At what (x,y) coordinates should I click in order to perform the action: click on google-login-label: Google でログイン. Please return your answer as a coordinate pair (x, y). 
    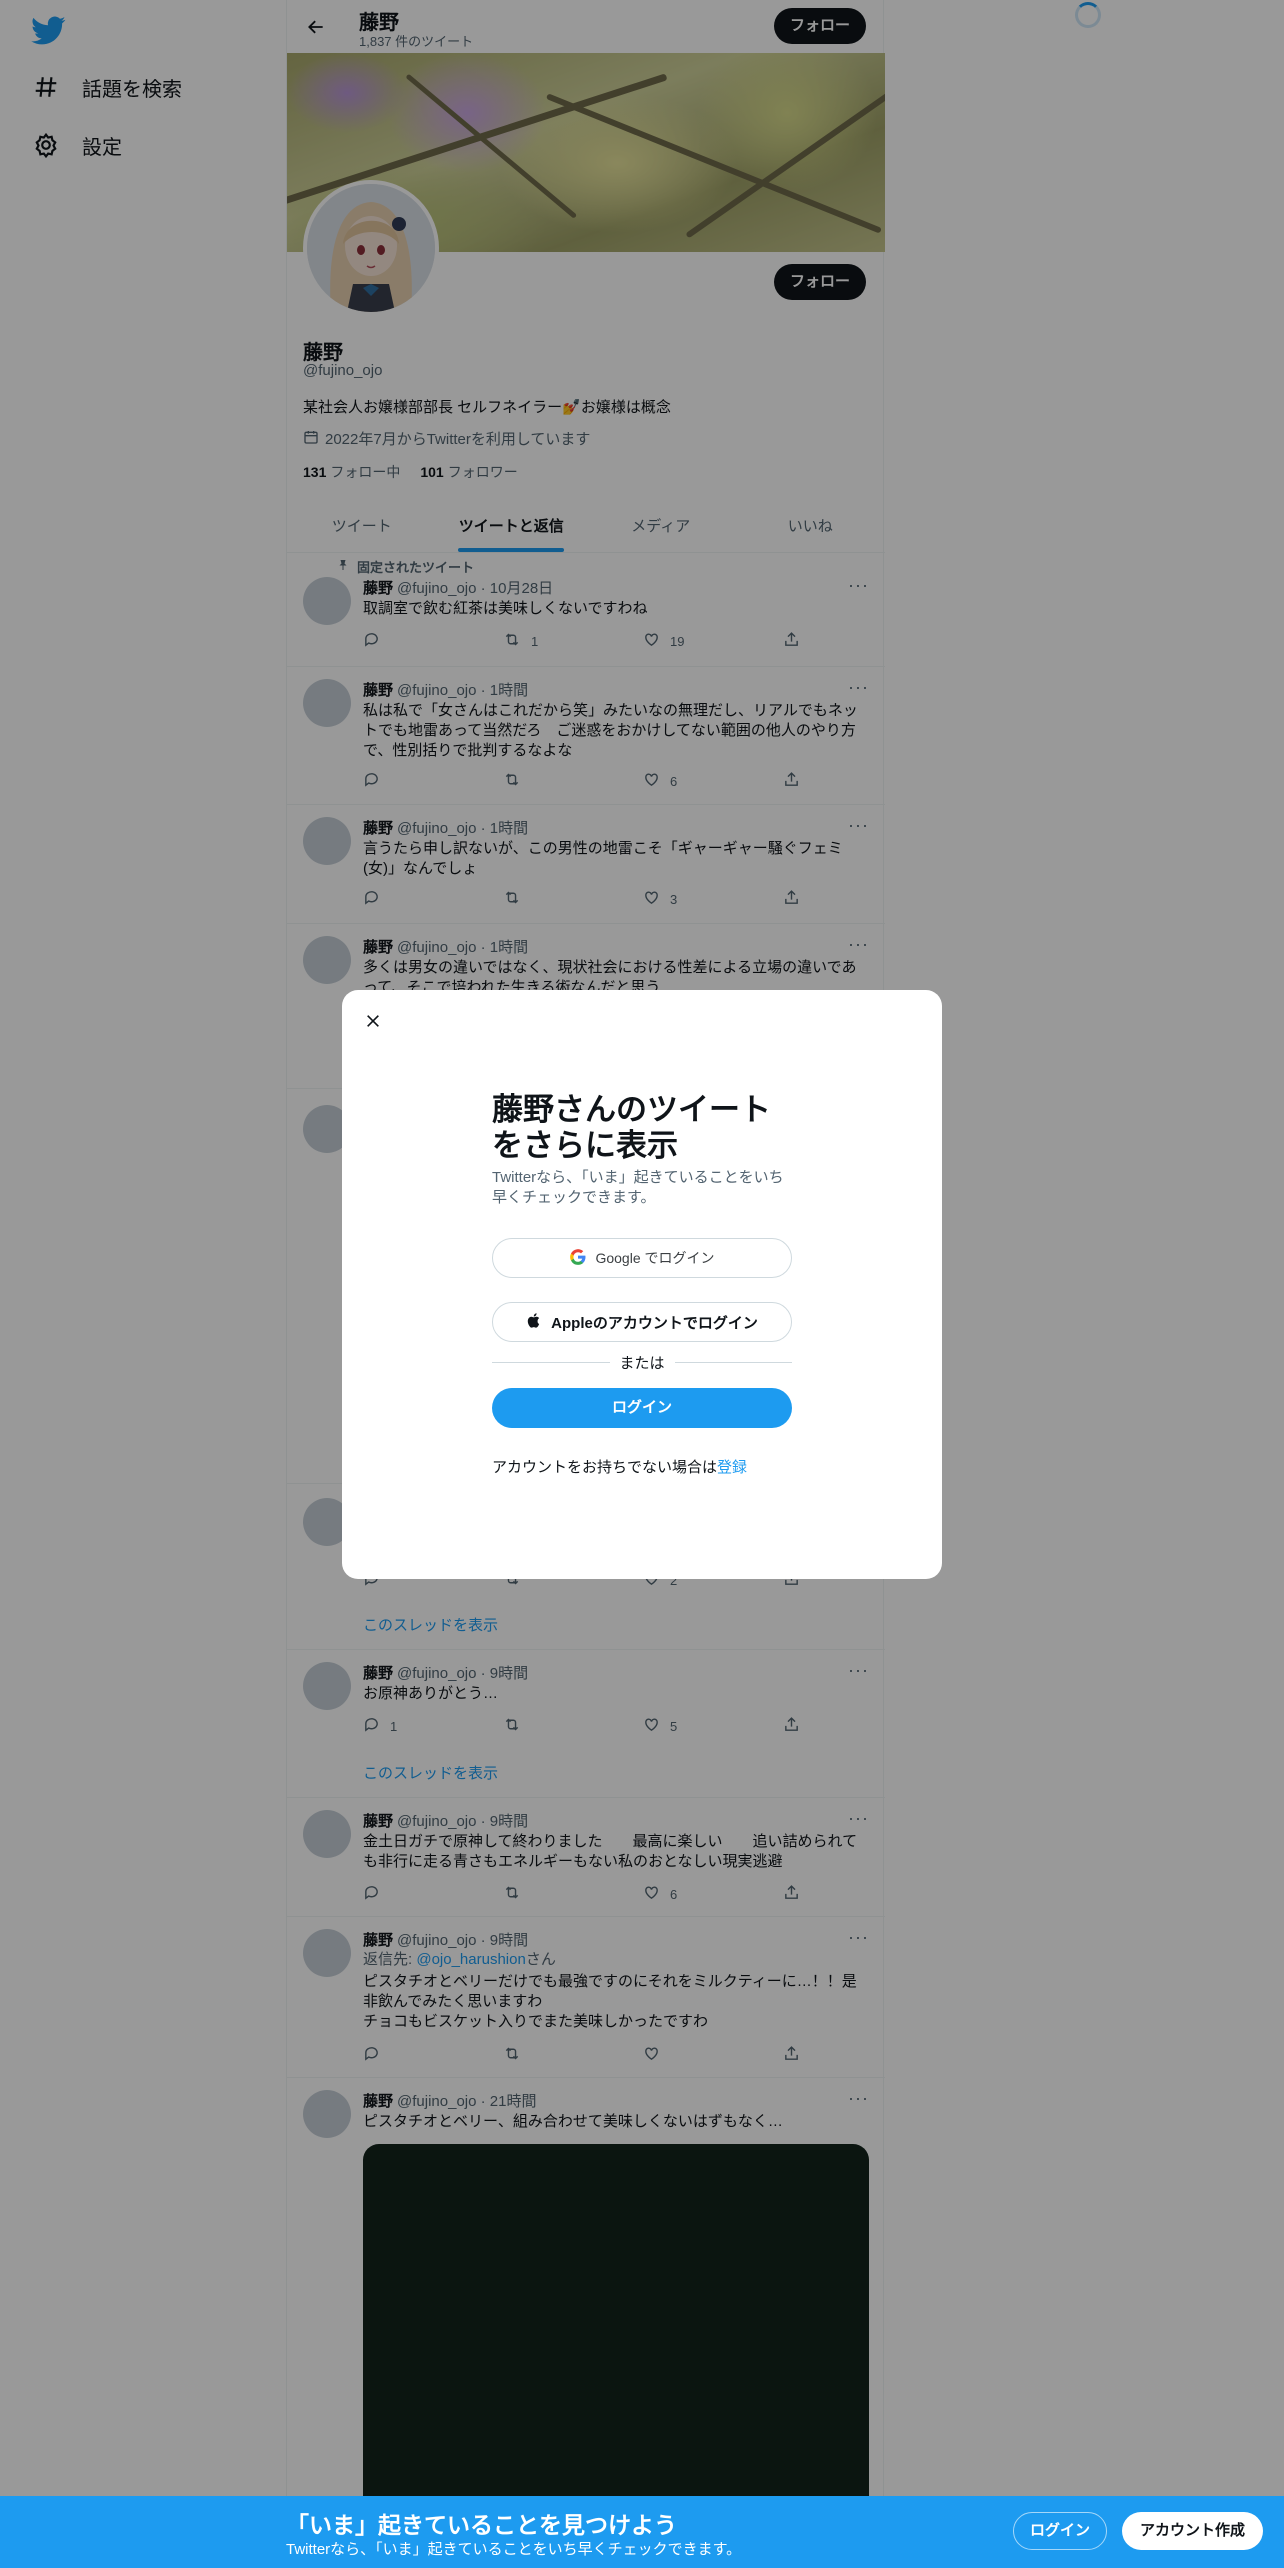
    Looking at the image, I should click on (655, 1258).